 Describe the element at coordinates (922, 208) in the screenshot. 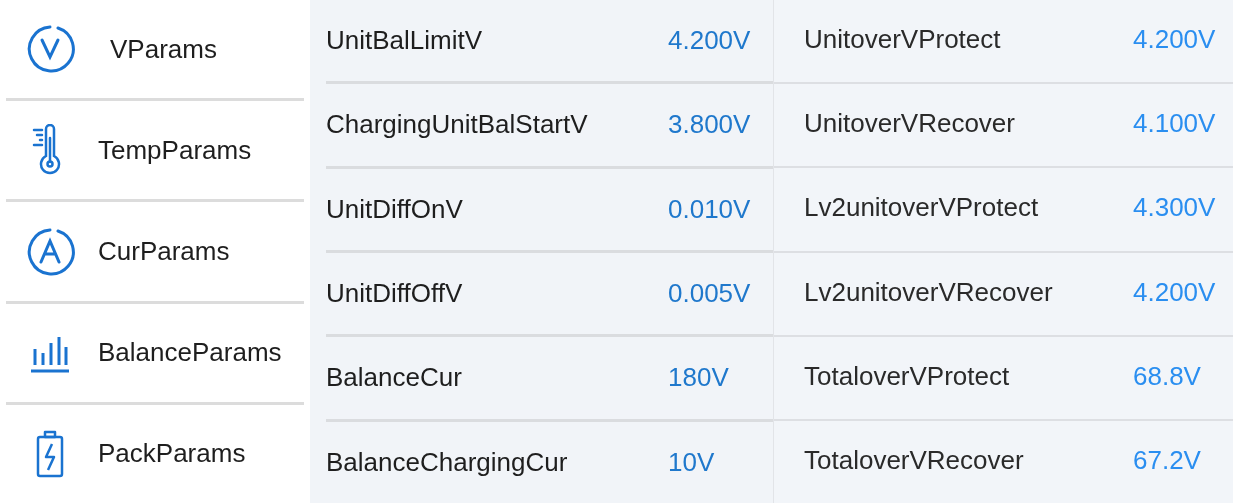

I see `parameter-label: Lv2unitoverVProtect` at that location.